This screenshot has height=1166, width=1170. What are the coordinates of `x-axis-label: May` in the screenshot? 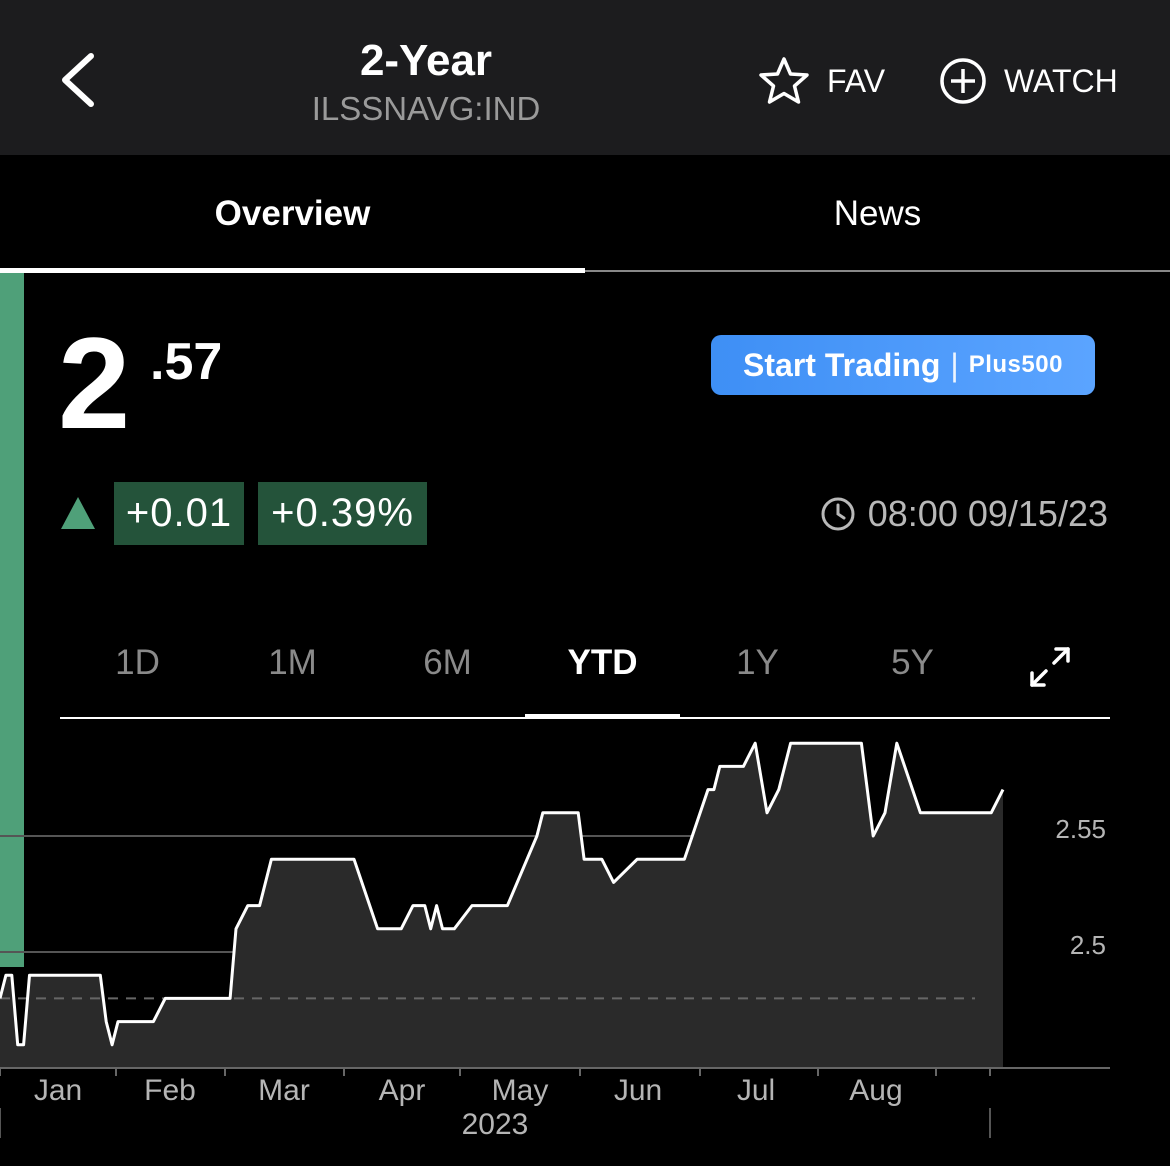 It's located at (520, 1090).